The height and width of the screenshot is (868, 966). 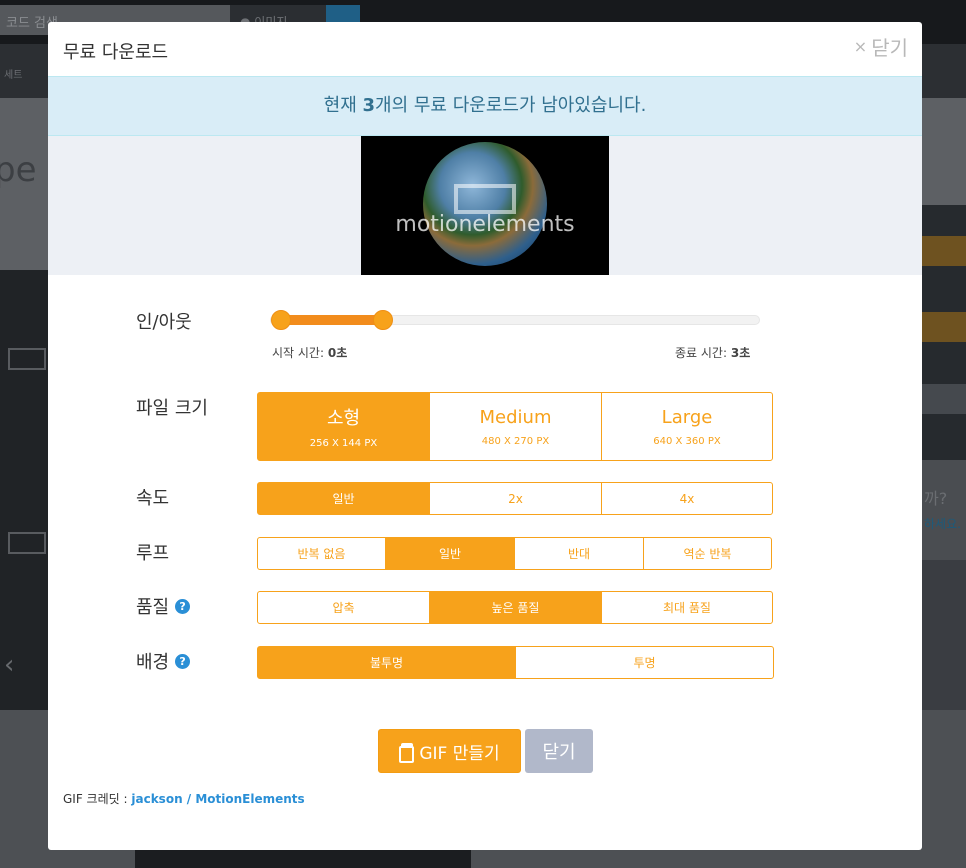 What do you see at coordinates (407, 753) in the screenshot?
I see `gif-file-icon` at bounding box center [407, 753].